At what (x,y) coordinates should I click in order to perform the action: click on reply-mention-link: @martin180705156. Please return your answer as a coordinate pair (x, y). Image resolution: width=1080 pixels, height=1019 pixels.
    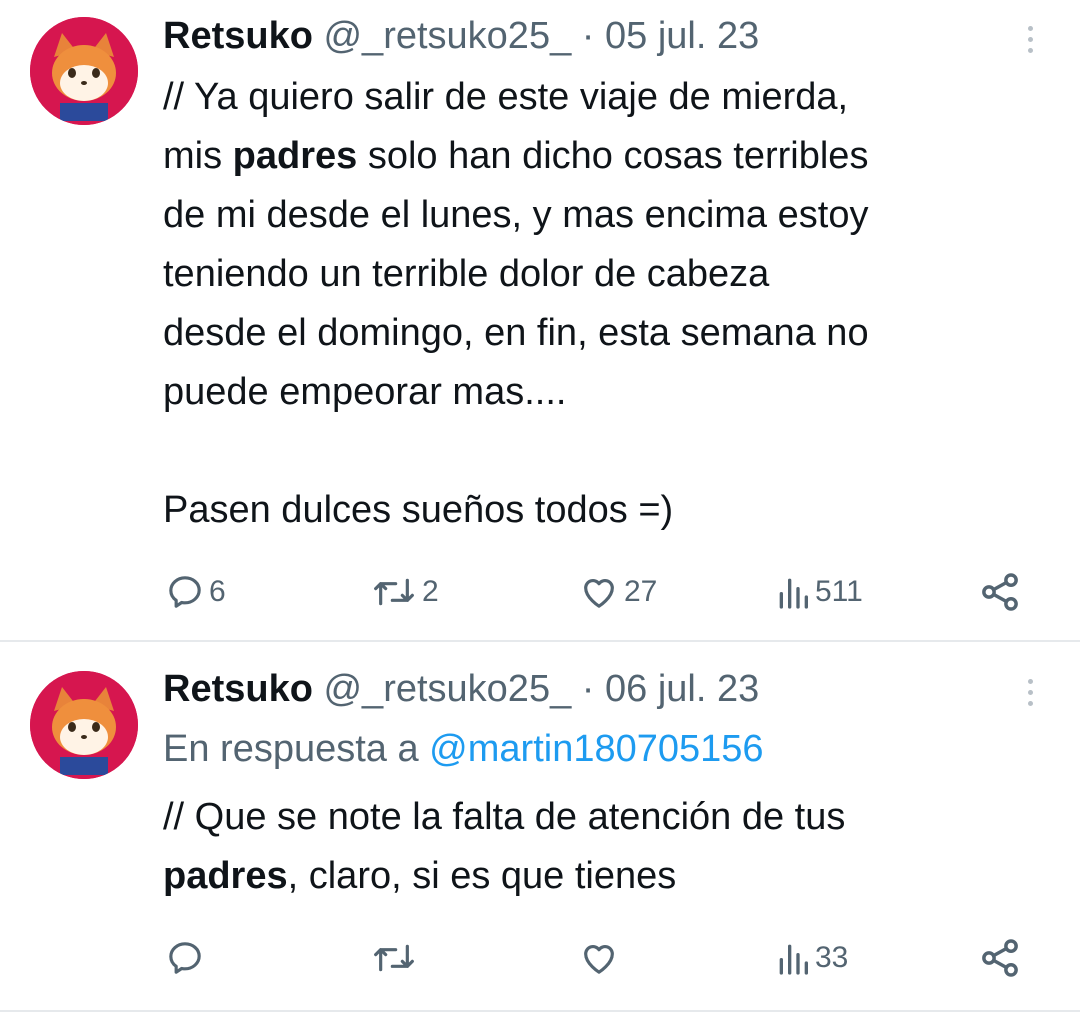
    Looking at the image, I should click on (596, 749).